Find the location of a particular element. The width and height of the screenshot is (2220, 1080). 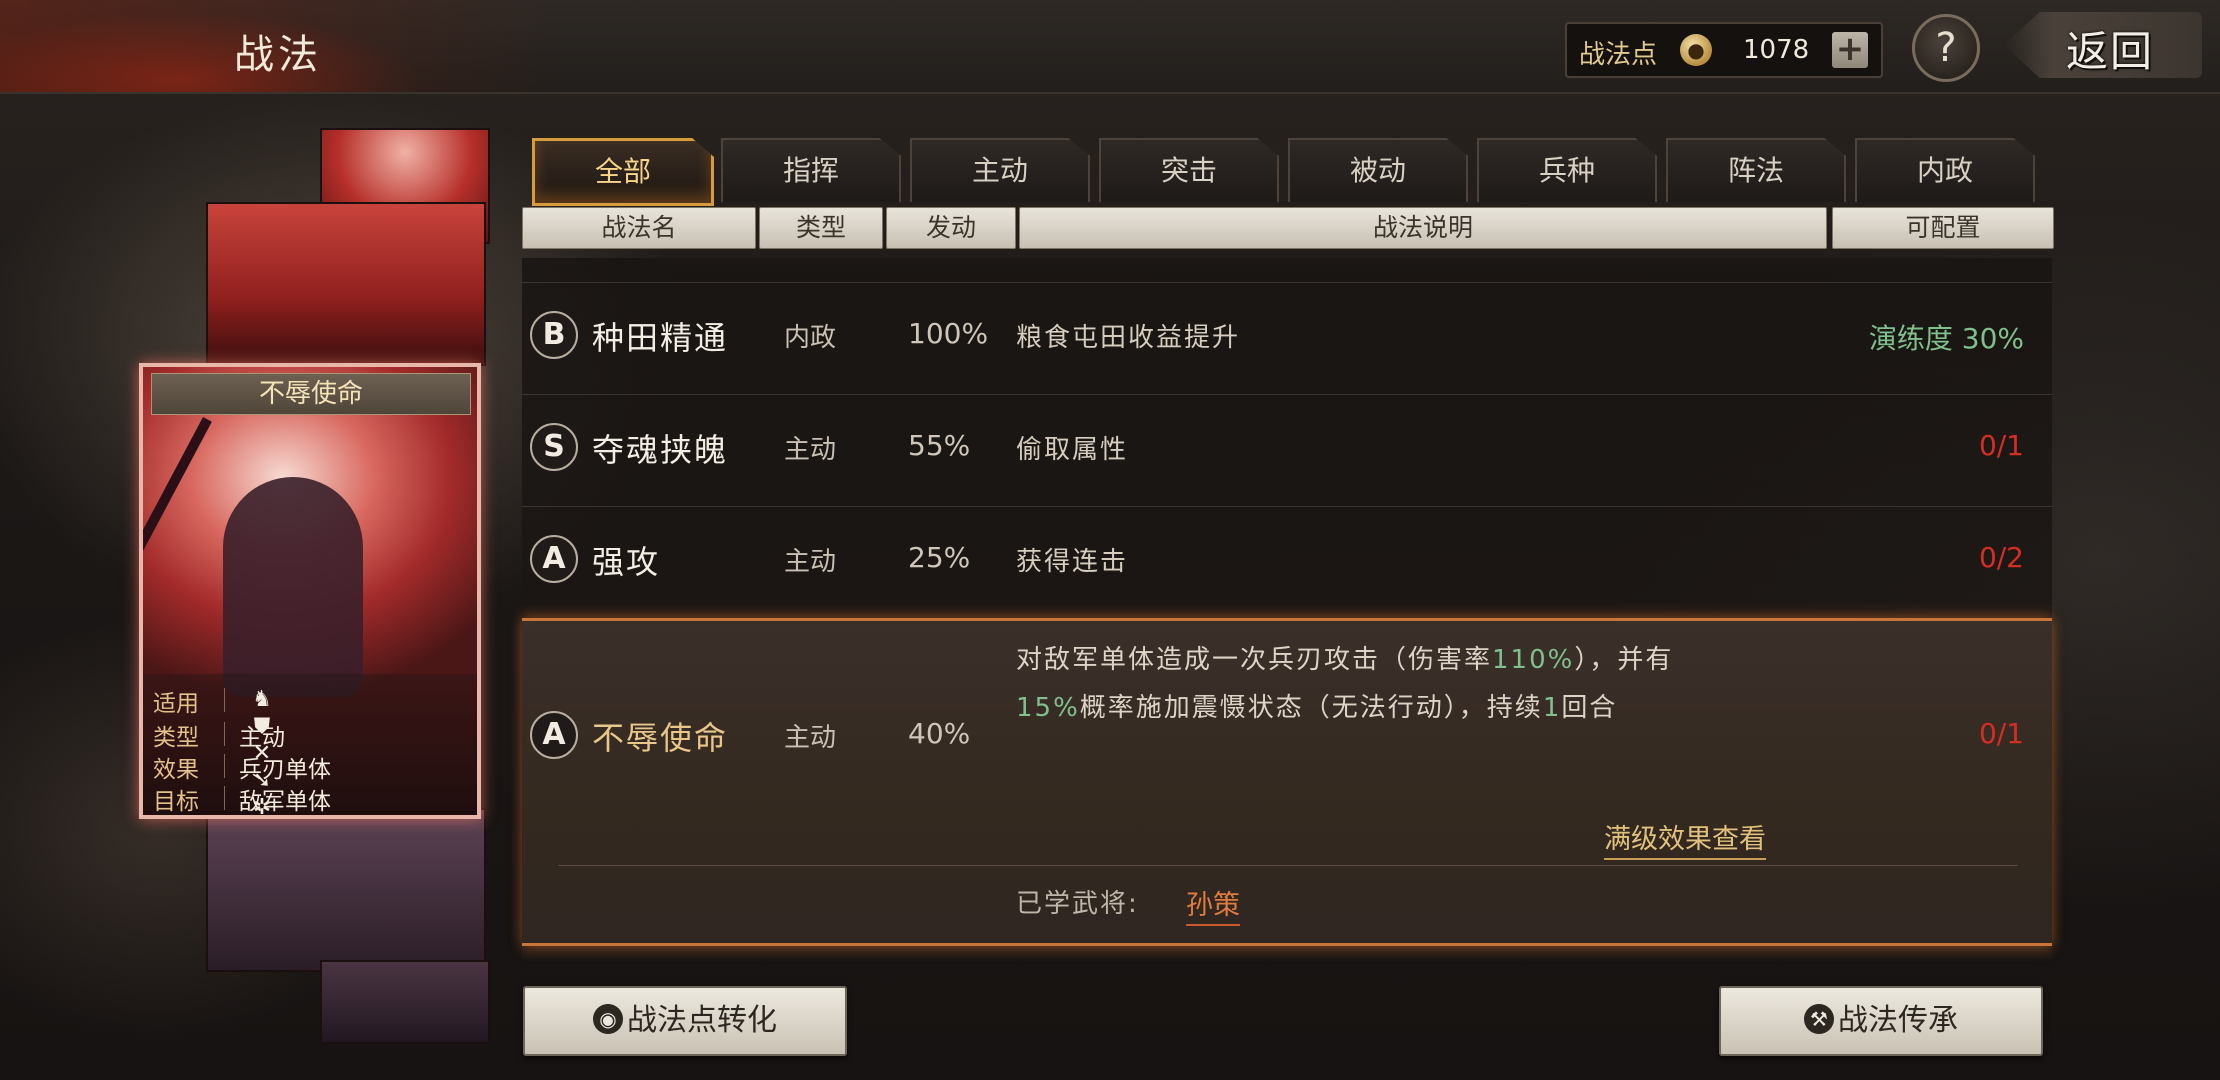

card-effect-value: 兵刃单体 is located at coordinates (285, 770).